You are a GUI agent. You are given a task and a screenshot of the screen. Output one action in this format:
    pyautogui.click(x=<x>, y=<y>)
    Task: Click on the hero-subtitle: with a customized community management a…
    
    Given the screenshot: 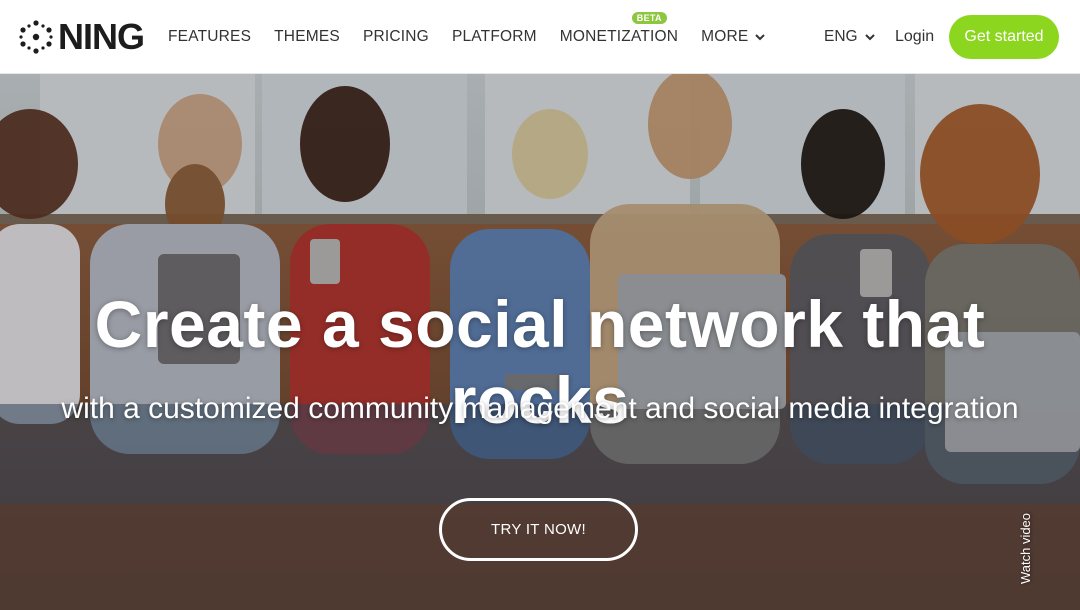 What is the action you would take?
    pyautogui.click(x=540, y=408)
    